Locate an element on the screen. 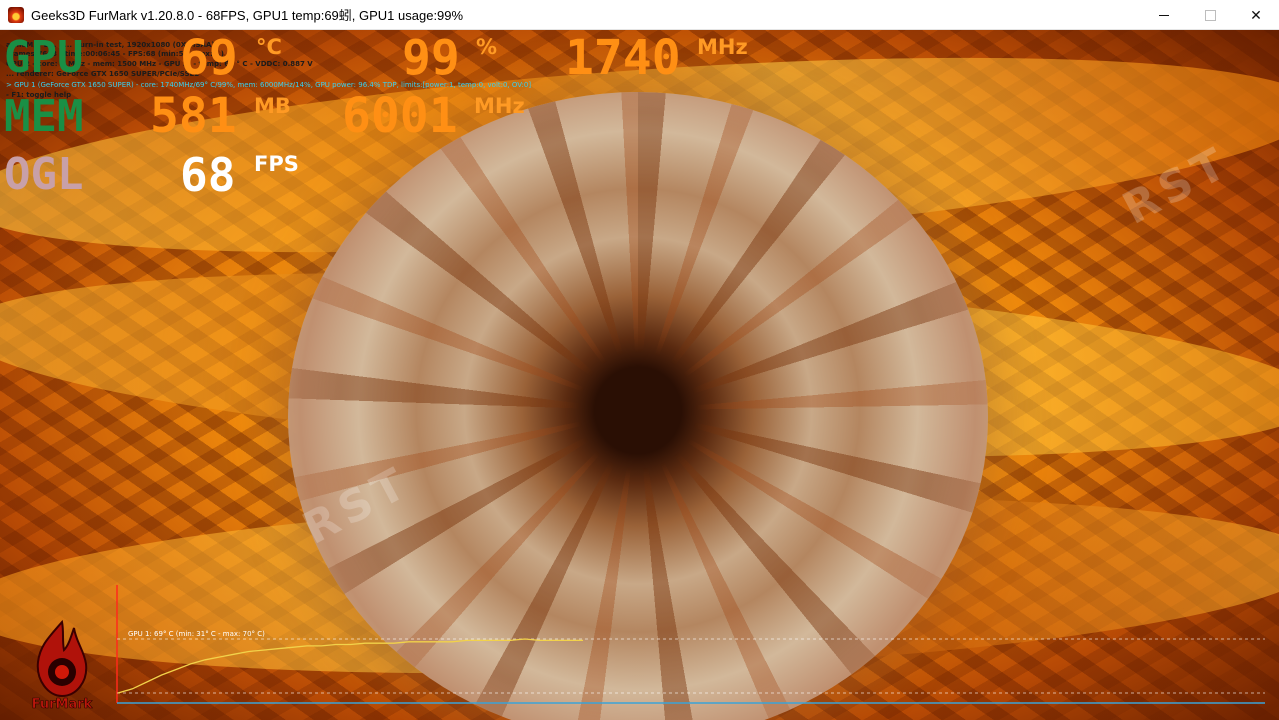  mem-label: MEM is located at coordinates (44, 116).